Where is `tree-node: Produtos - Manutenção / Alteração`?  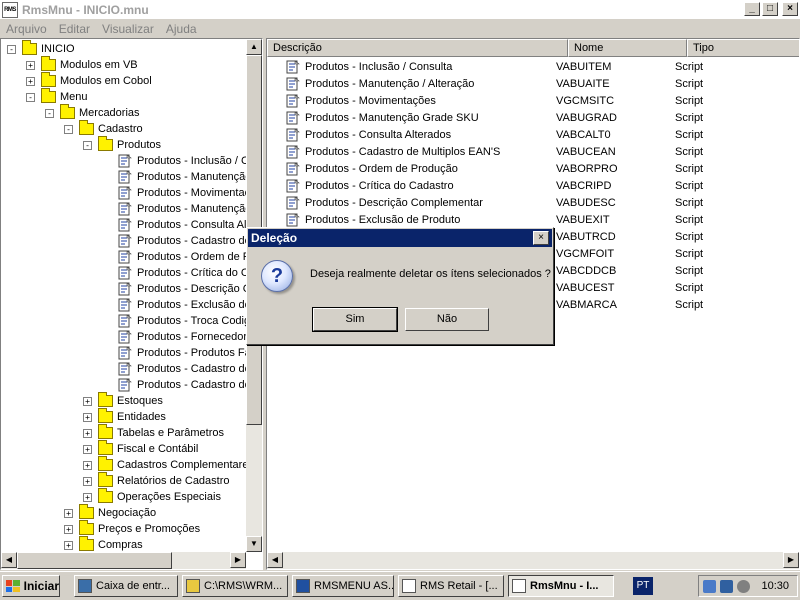
tree-node: Produtos - Manutenção / Alteração is located at coordinates (174, 177).